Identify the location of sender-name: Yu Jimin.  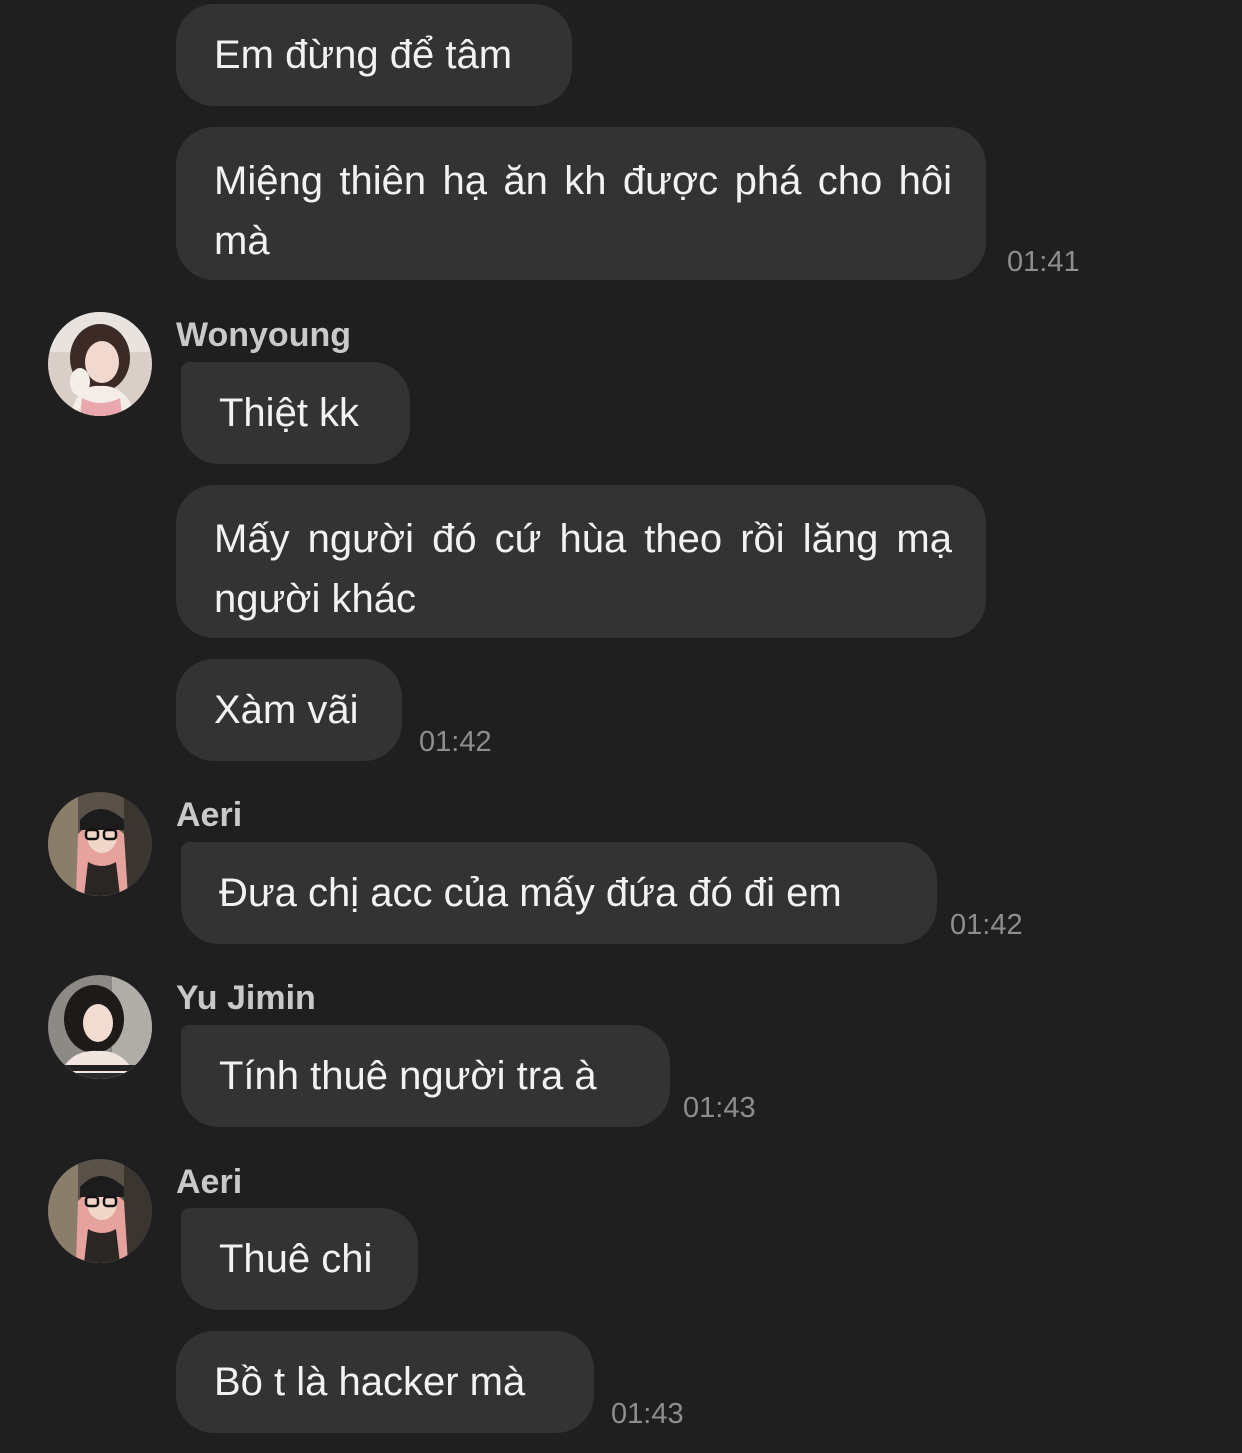
(246, 998).